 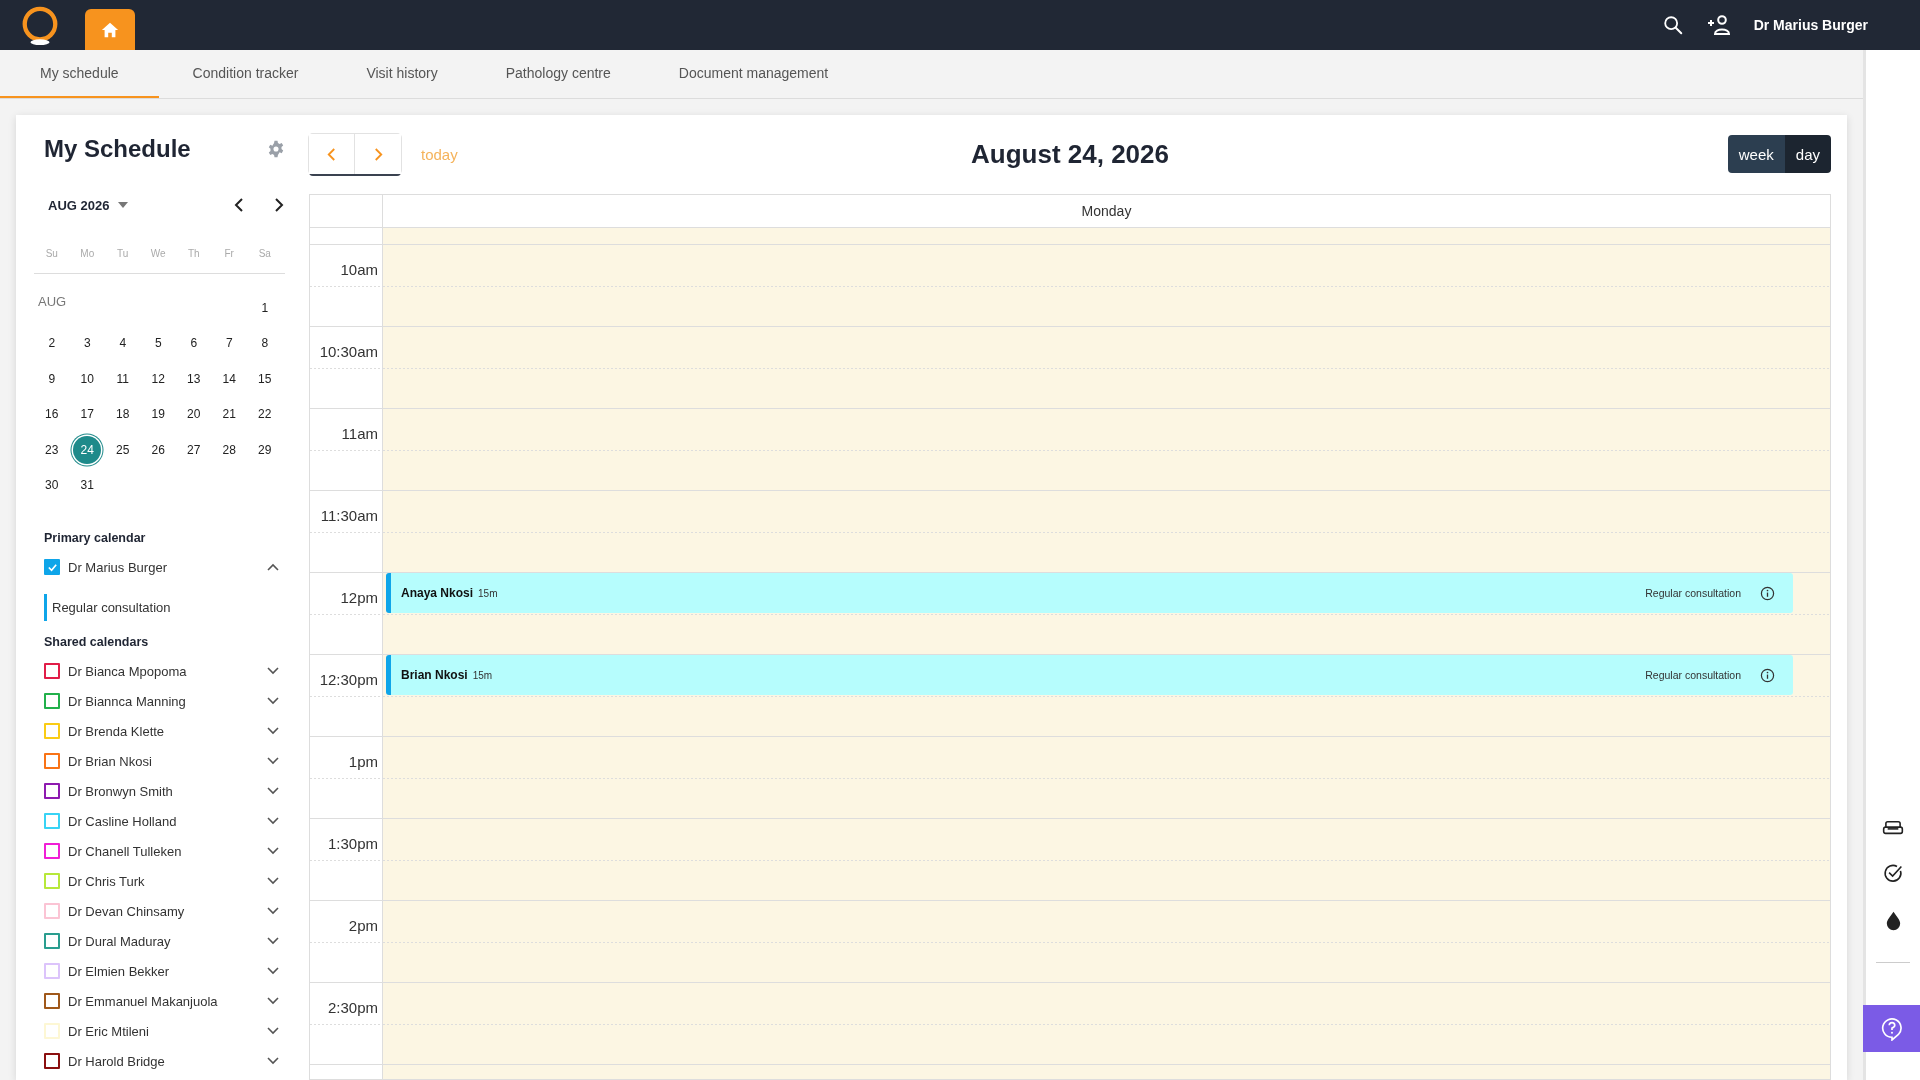 I want to click on calendar-day: 27, so click(x=193, y=449).